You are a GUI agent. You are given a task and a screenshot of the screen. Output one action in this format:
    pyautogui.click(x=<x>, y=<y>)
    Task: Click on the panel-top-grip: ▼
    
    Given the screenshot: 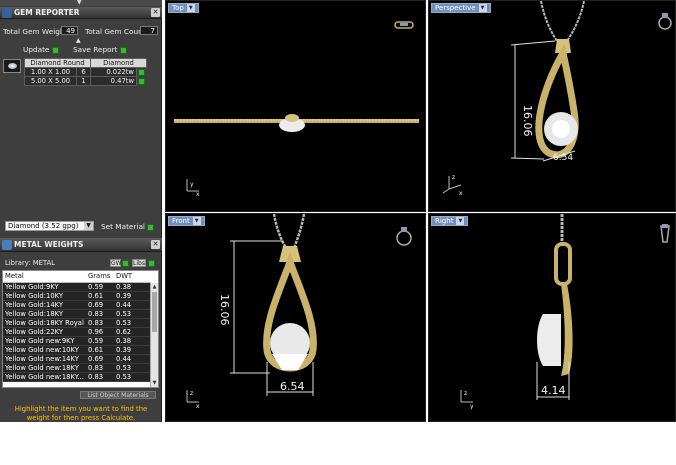 What is the action you would take?
    pyautogui.click(x=81, y=3)
    